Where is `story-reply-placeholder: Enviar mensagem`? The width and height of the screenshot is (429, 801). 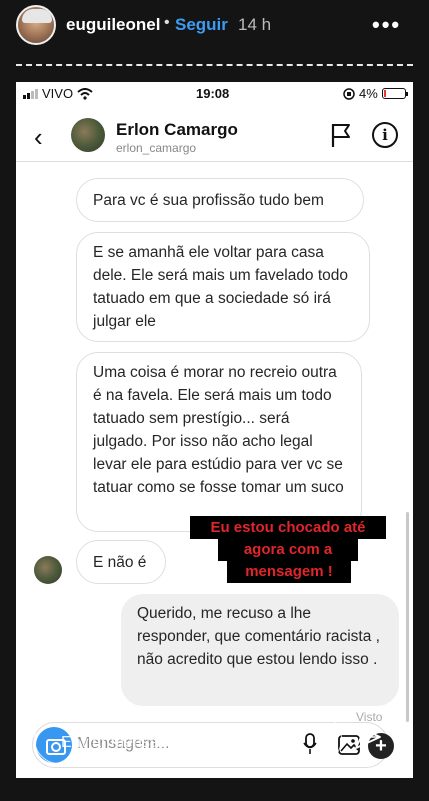
story-reply-placeholder: Enviar mensagem is located at coordinates (125, 742).